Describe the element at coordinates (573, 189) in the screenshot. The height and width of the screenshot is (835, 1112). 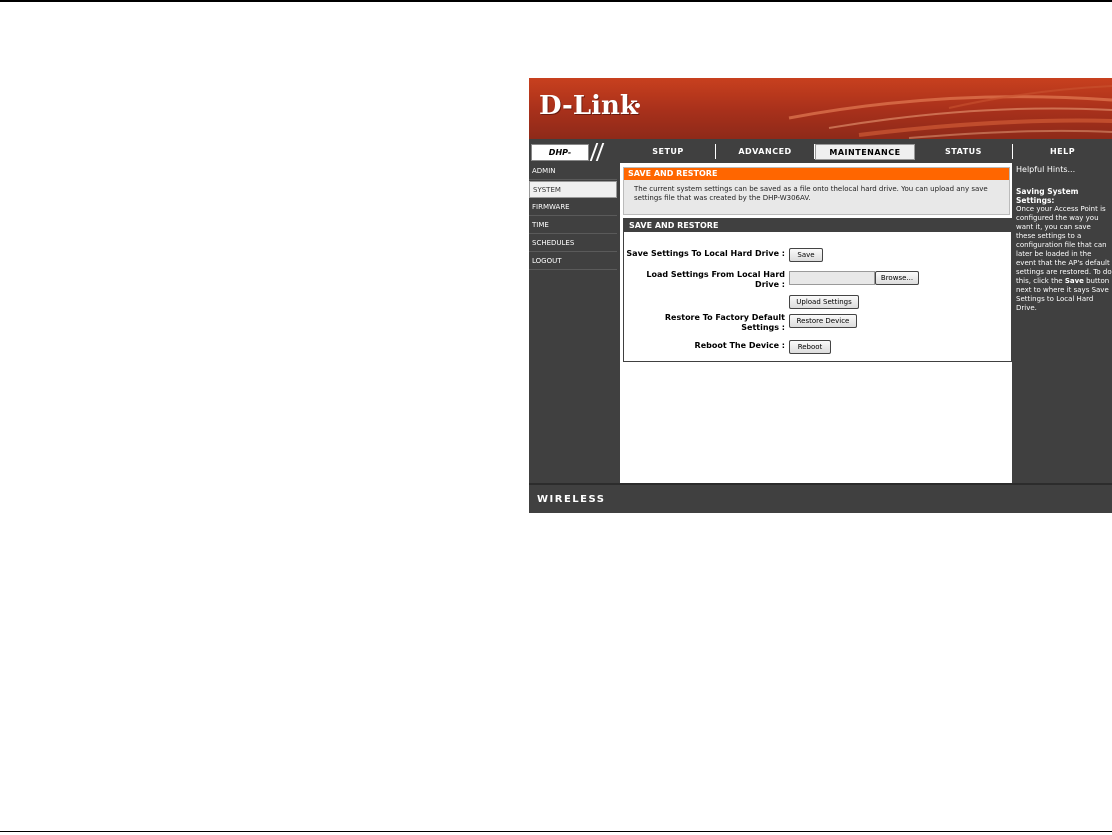
I see `sidebar-item-system: SYSTEM` at that location.